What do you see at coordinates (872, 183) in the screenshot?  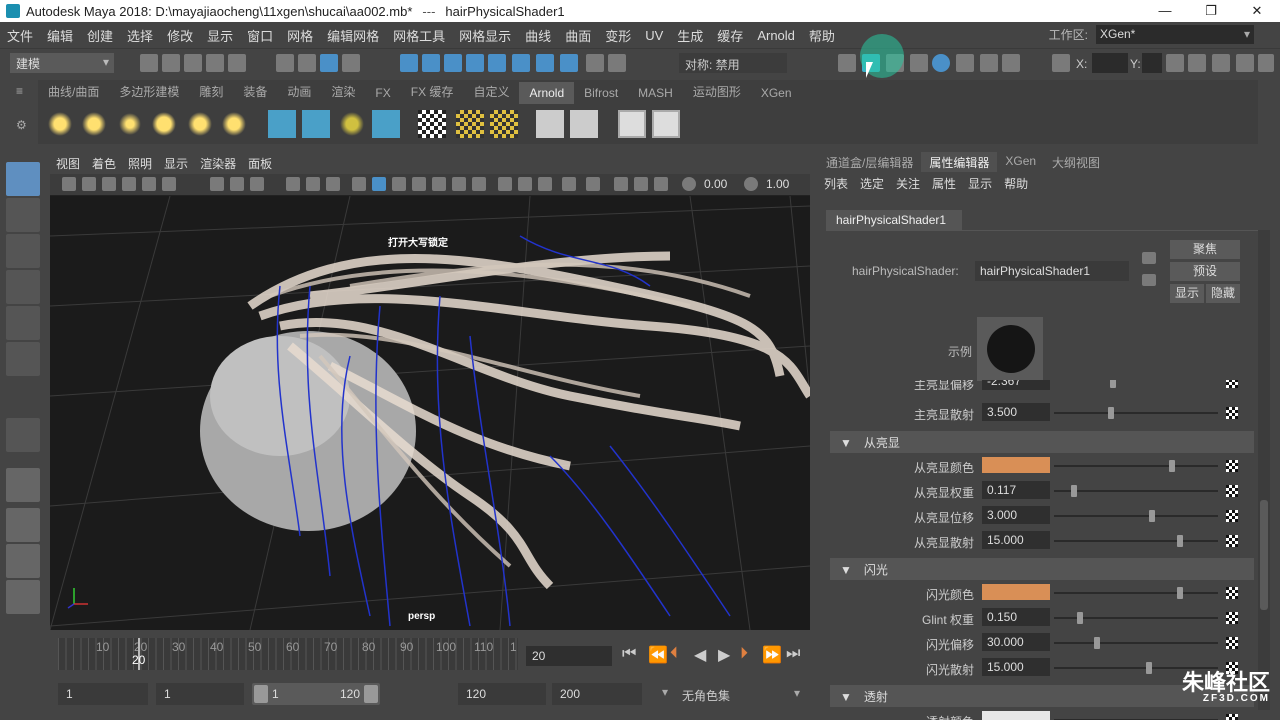 I see `ae-menu-selected: 选定` at bounding box center [872, 183].